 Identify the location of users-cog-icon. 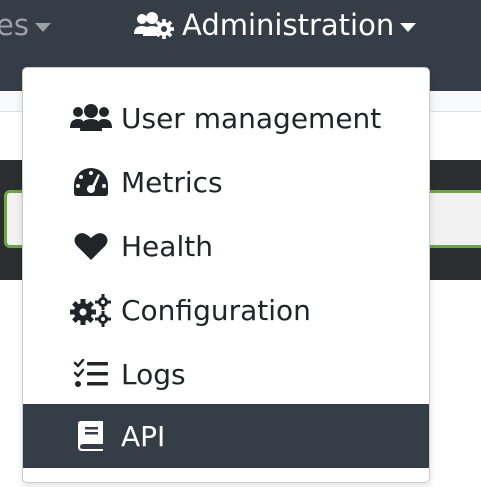
(153, 25).